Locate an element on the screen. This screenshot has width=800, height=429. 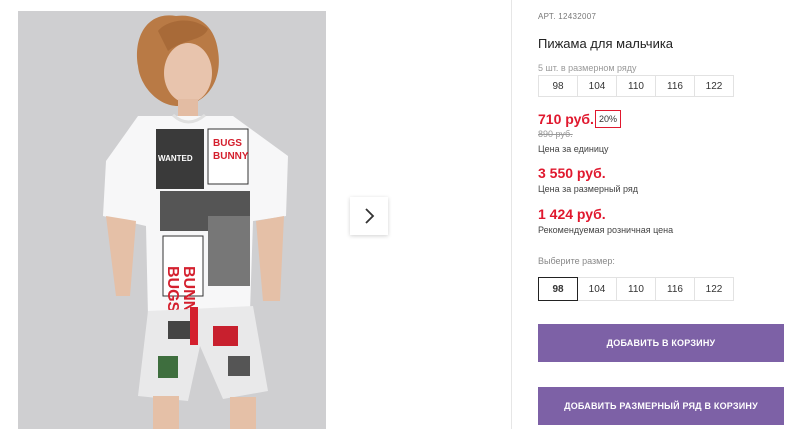
add-size-row-to-cart-button: ДОБАВИТЬ РАЗМЕРНЫЙ РЯД В КОРЗИНУ is located at coordinates (661, 406).